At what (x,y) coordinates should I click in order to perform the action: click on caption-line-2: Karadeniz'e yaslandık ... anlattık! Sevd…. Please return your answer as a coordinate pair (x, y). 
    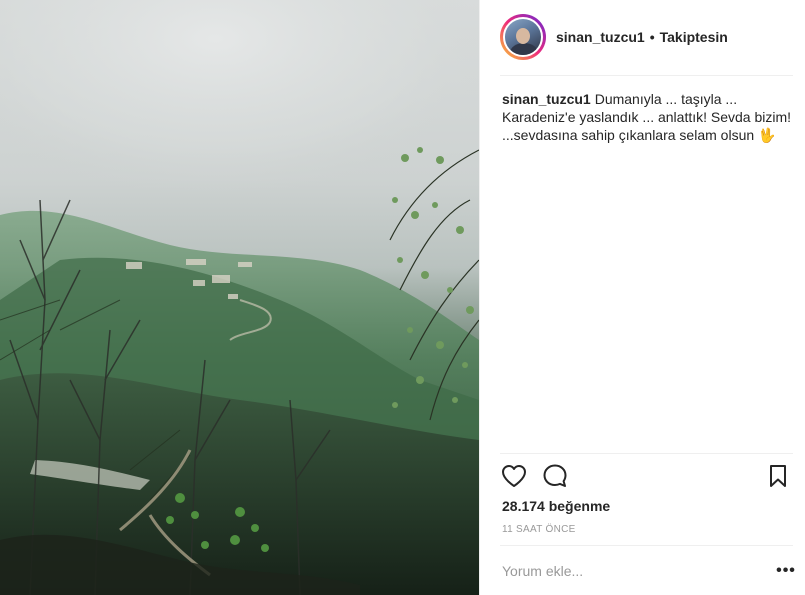
    Looking at the image, I should click on (647, 117).